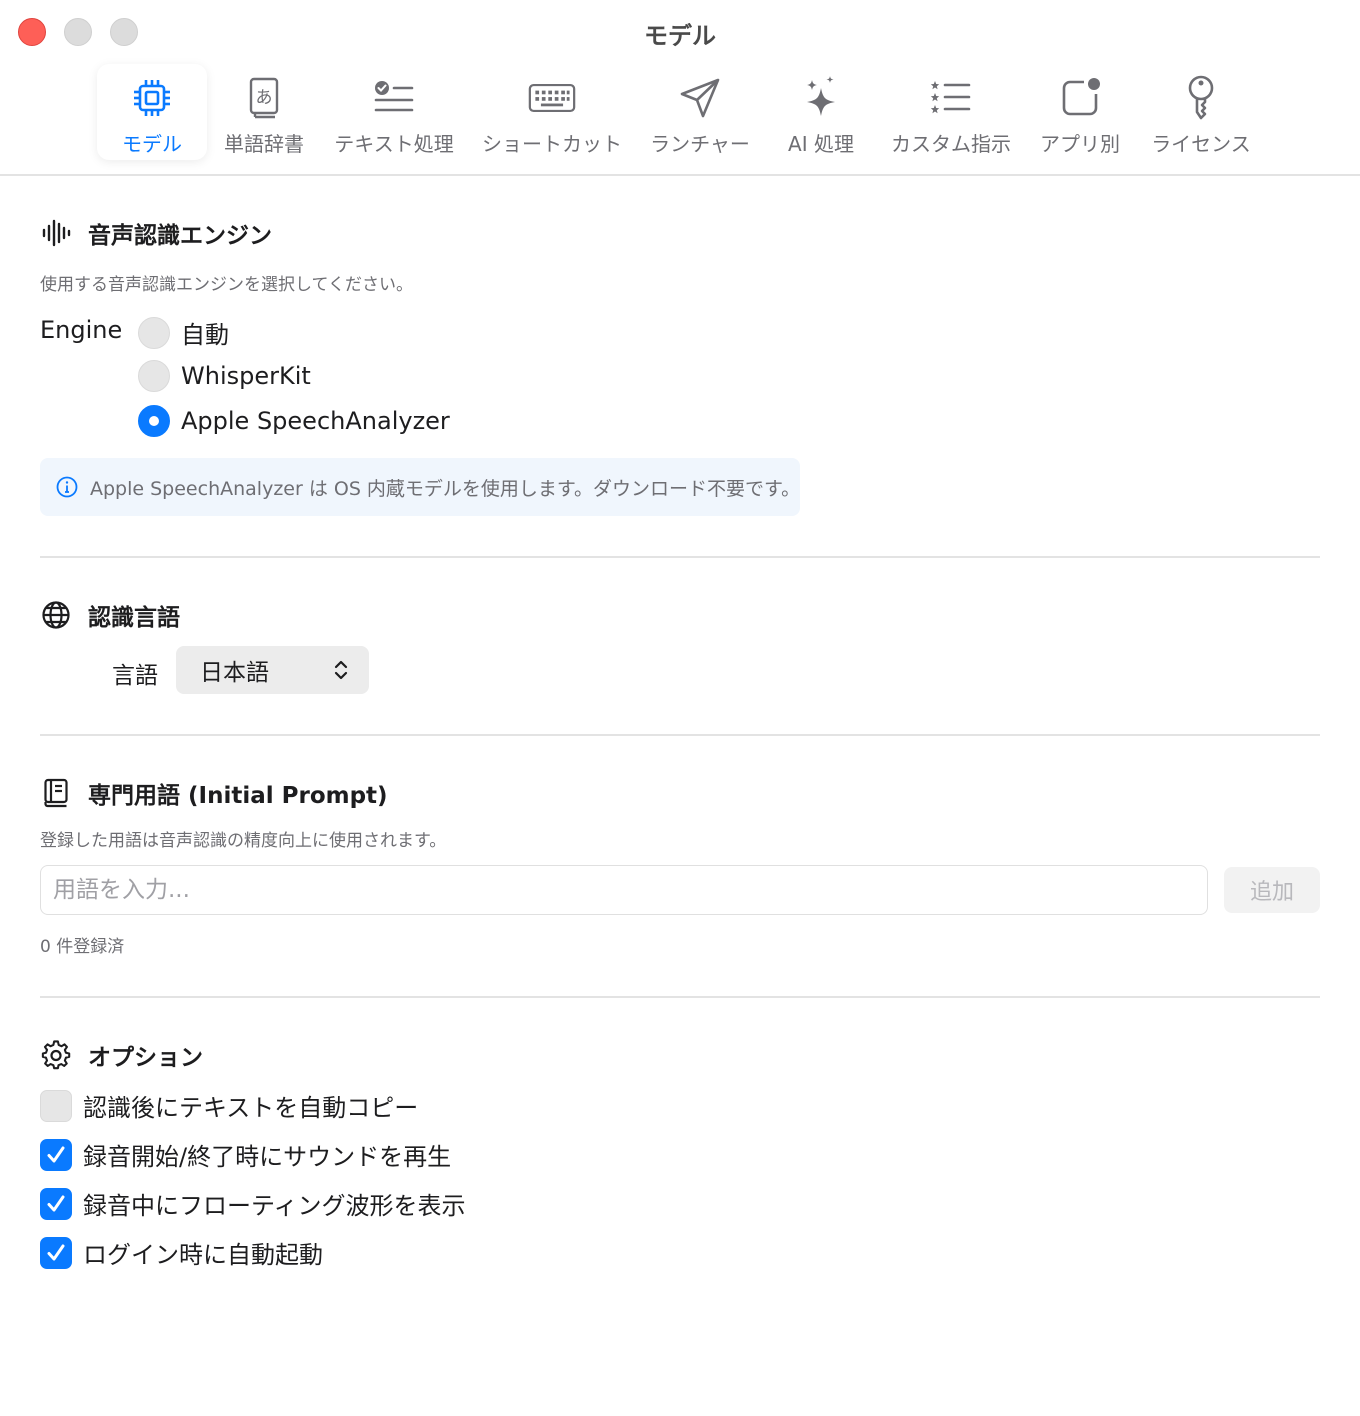 Image resolution: width=1360 pixels, height=1416 pixels. I want to click on tab-label: AI 処理, so click(821, 144).